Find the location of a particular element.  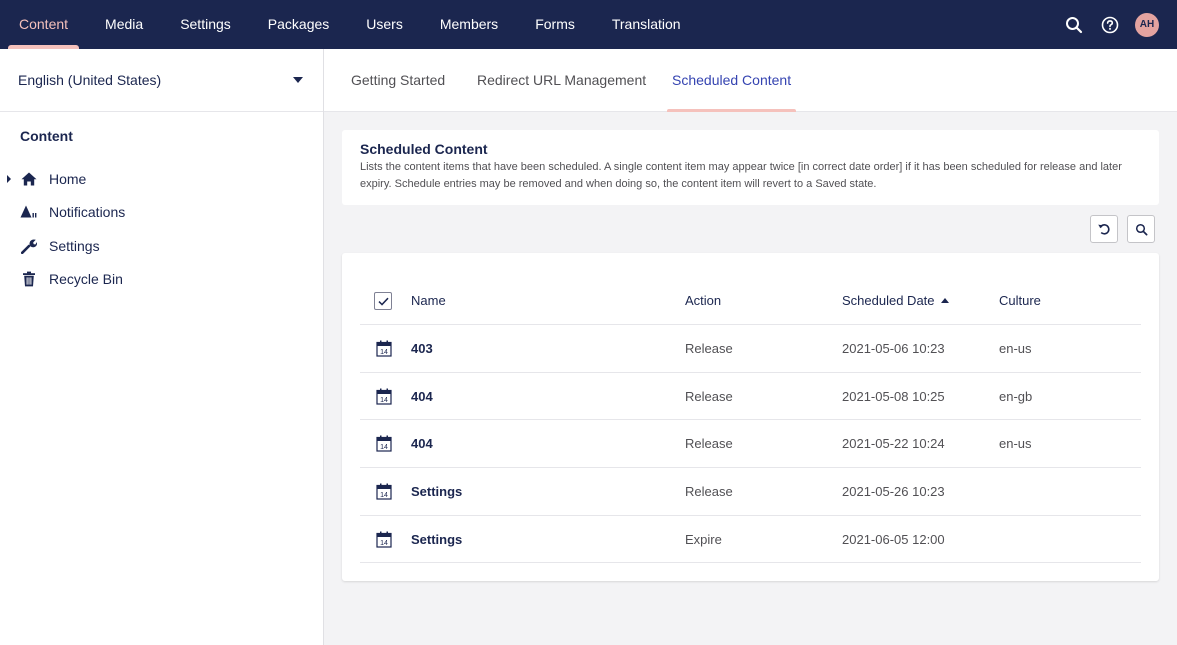

help-icon is located at coordinates (1110, 25).